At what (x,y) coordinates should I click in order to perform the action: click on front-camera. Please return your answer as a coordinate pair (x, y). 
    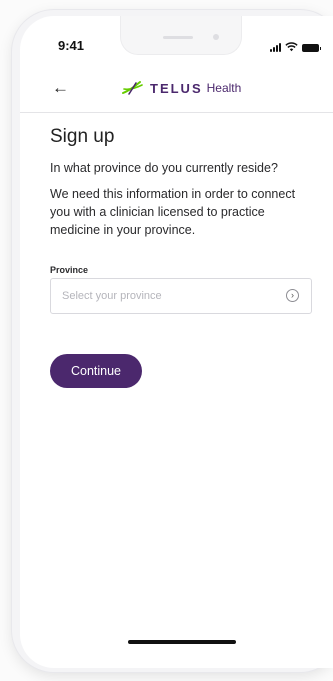
    Looking at the image, I should click on (216, 37).